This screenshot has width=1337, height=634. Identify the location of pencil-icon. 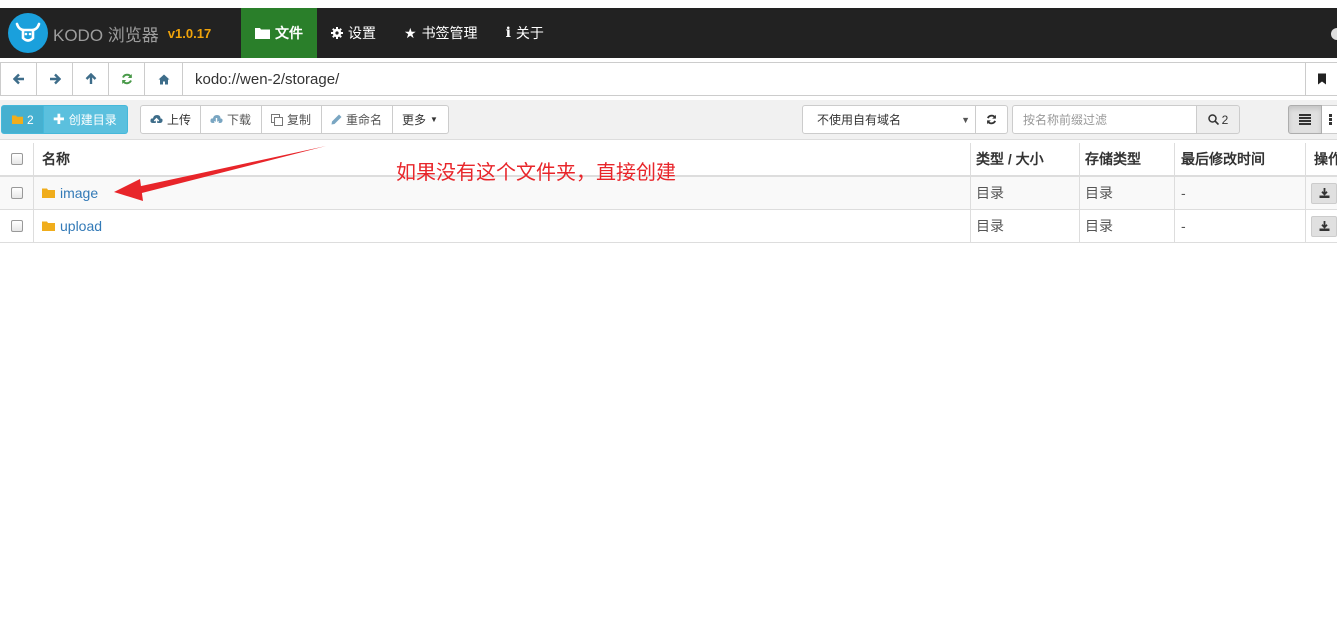
(336, 119).